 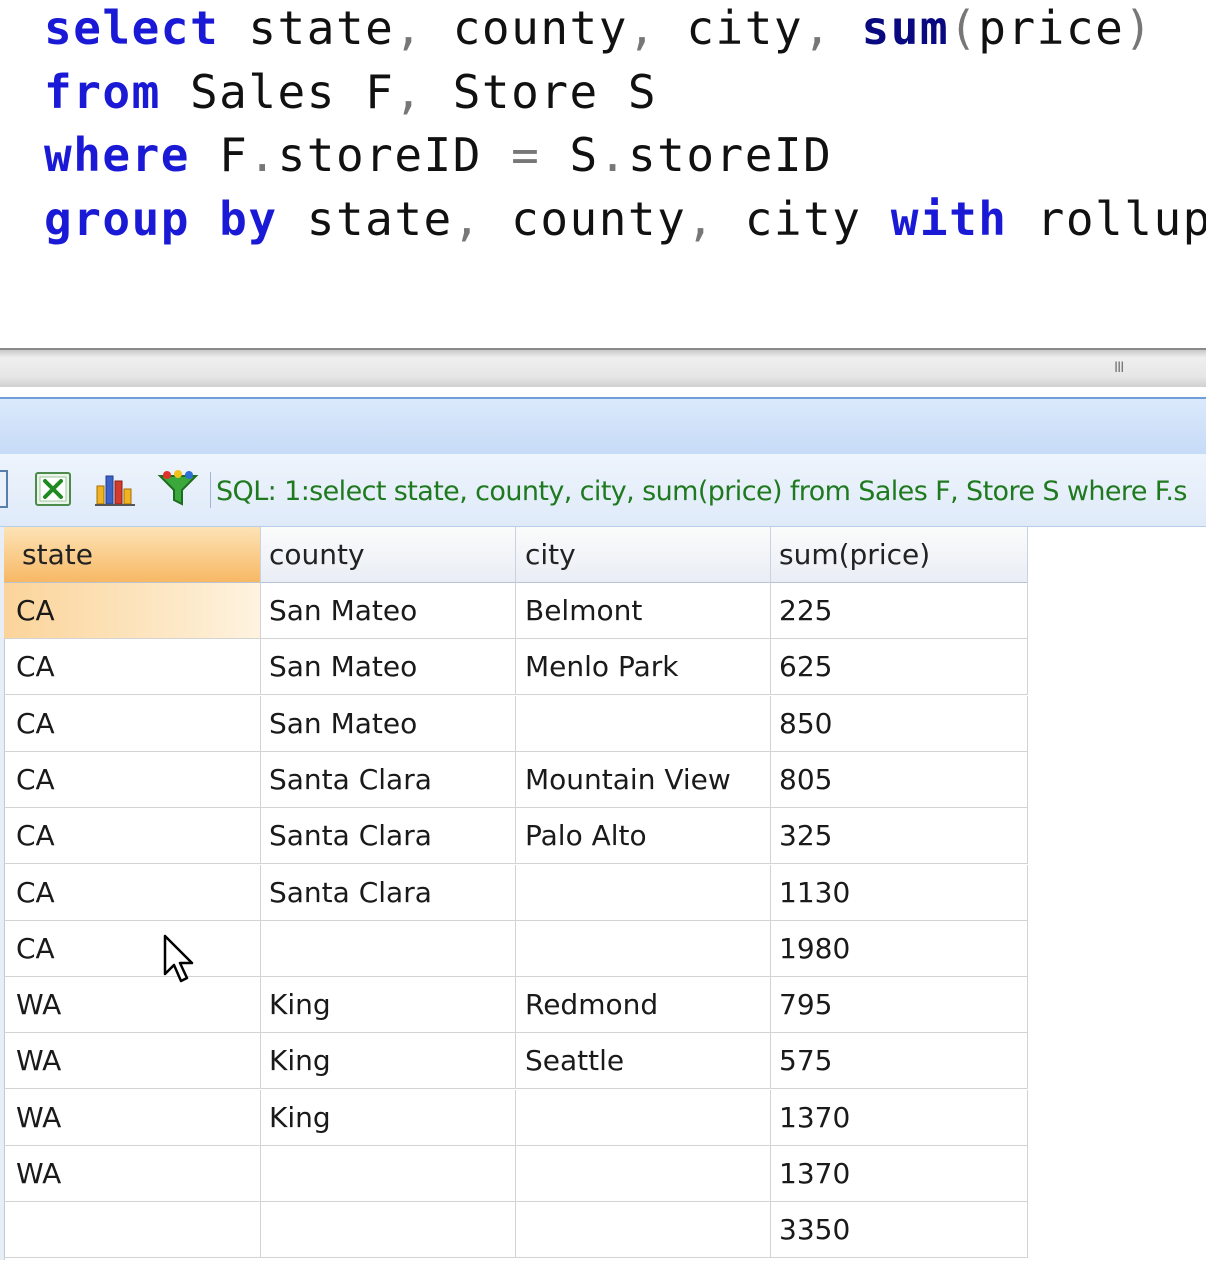 What do you see at coordinates (102, 92) in the screenshot?
I see `keyword-from: from` at bounding box center [102, 92].